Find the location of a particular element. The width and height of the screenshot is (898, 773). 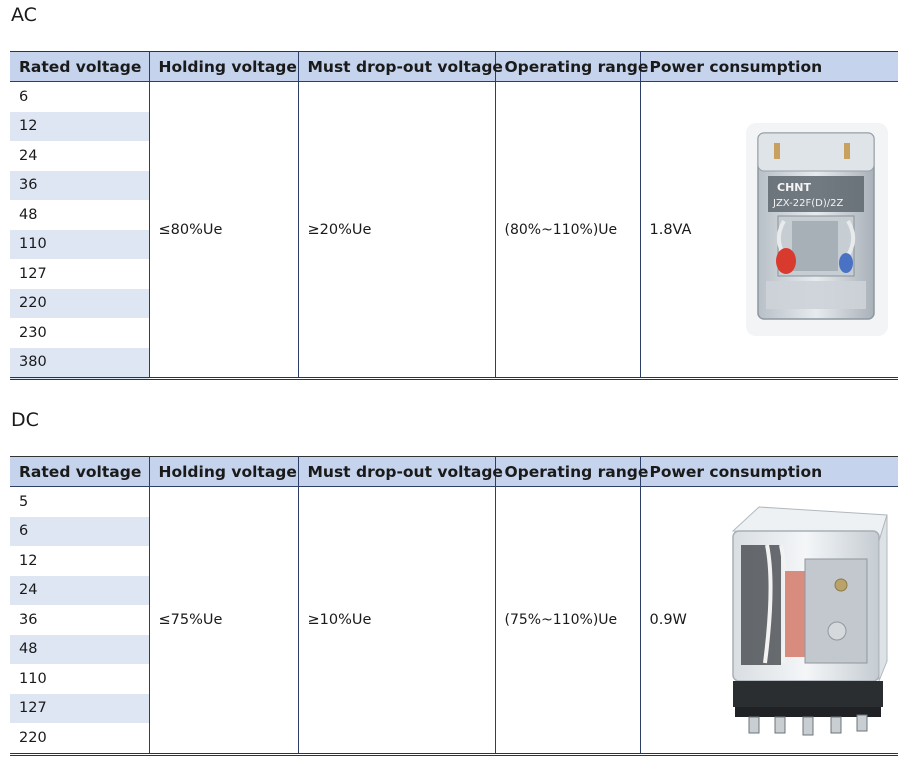

ac-rated-voltage-cell: 380 is located at coordinates (79, 363).